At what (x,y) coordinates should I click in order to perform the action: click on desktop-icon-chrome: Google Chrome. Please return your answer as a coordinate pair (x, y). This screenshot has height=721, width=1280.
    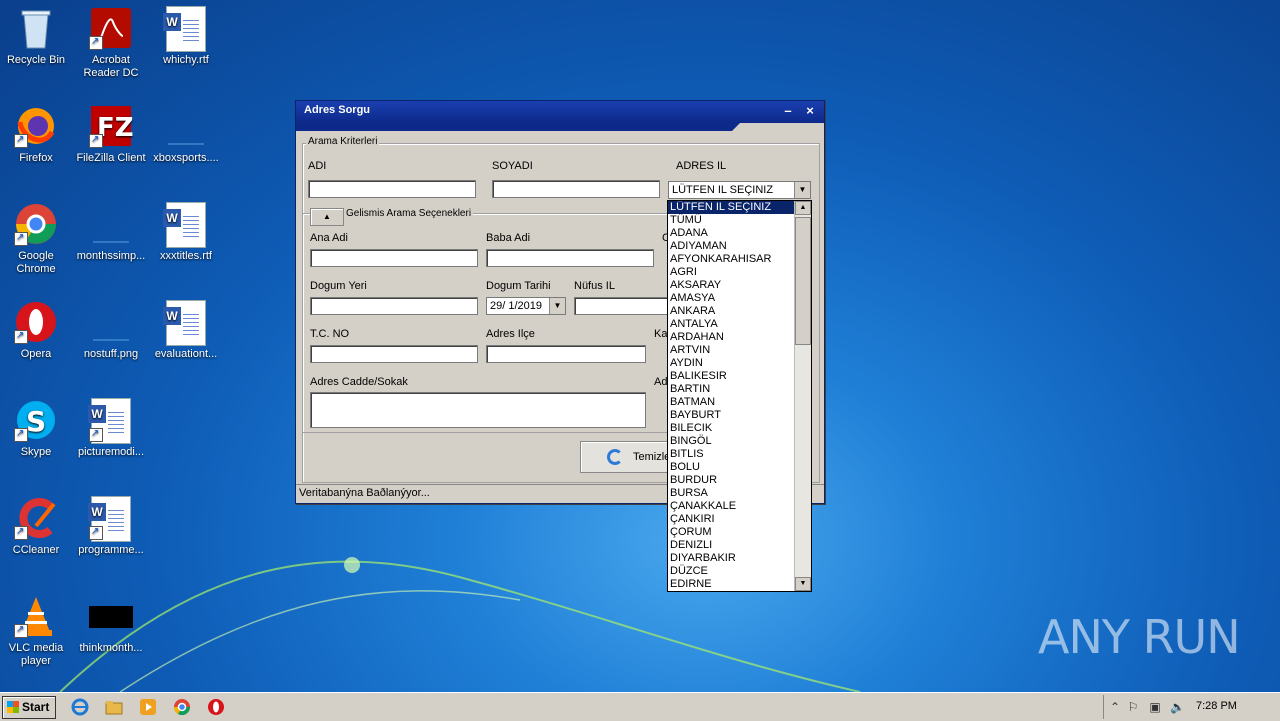
    Looking at the image, I should click on (37, 239).